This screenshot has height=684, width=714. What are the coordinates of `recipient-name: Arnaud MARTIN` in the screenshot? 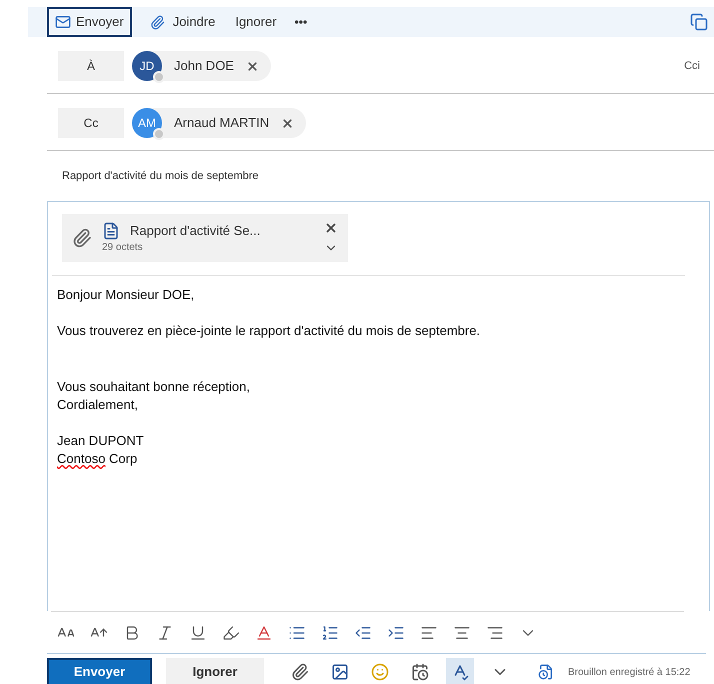 It's located at (222, 123).